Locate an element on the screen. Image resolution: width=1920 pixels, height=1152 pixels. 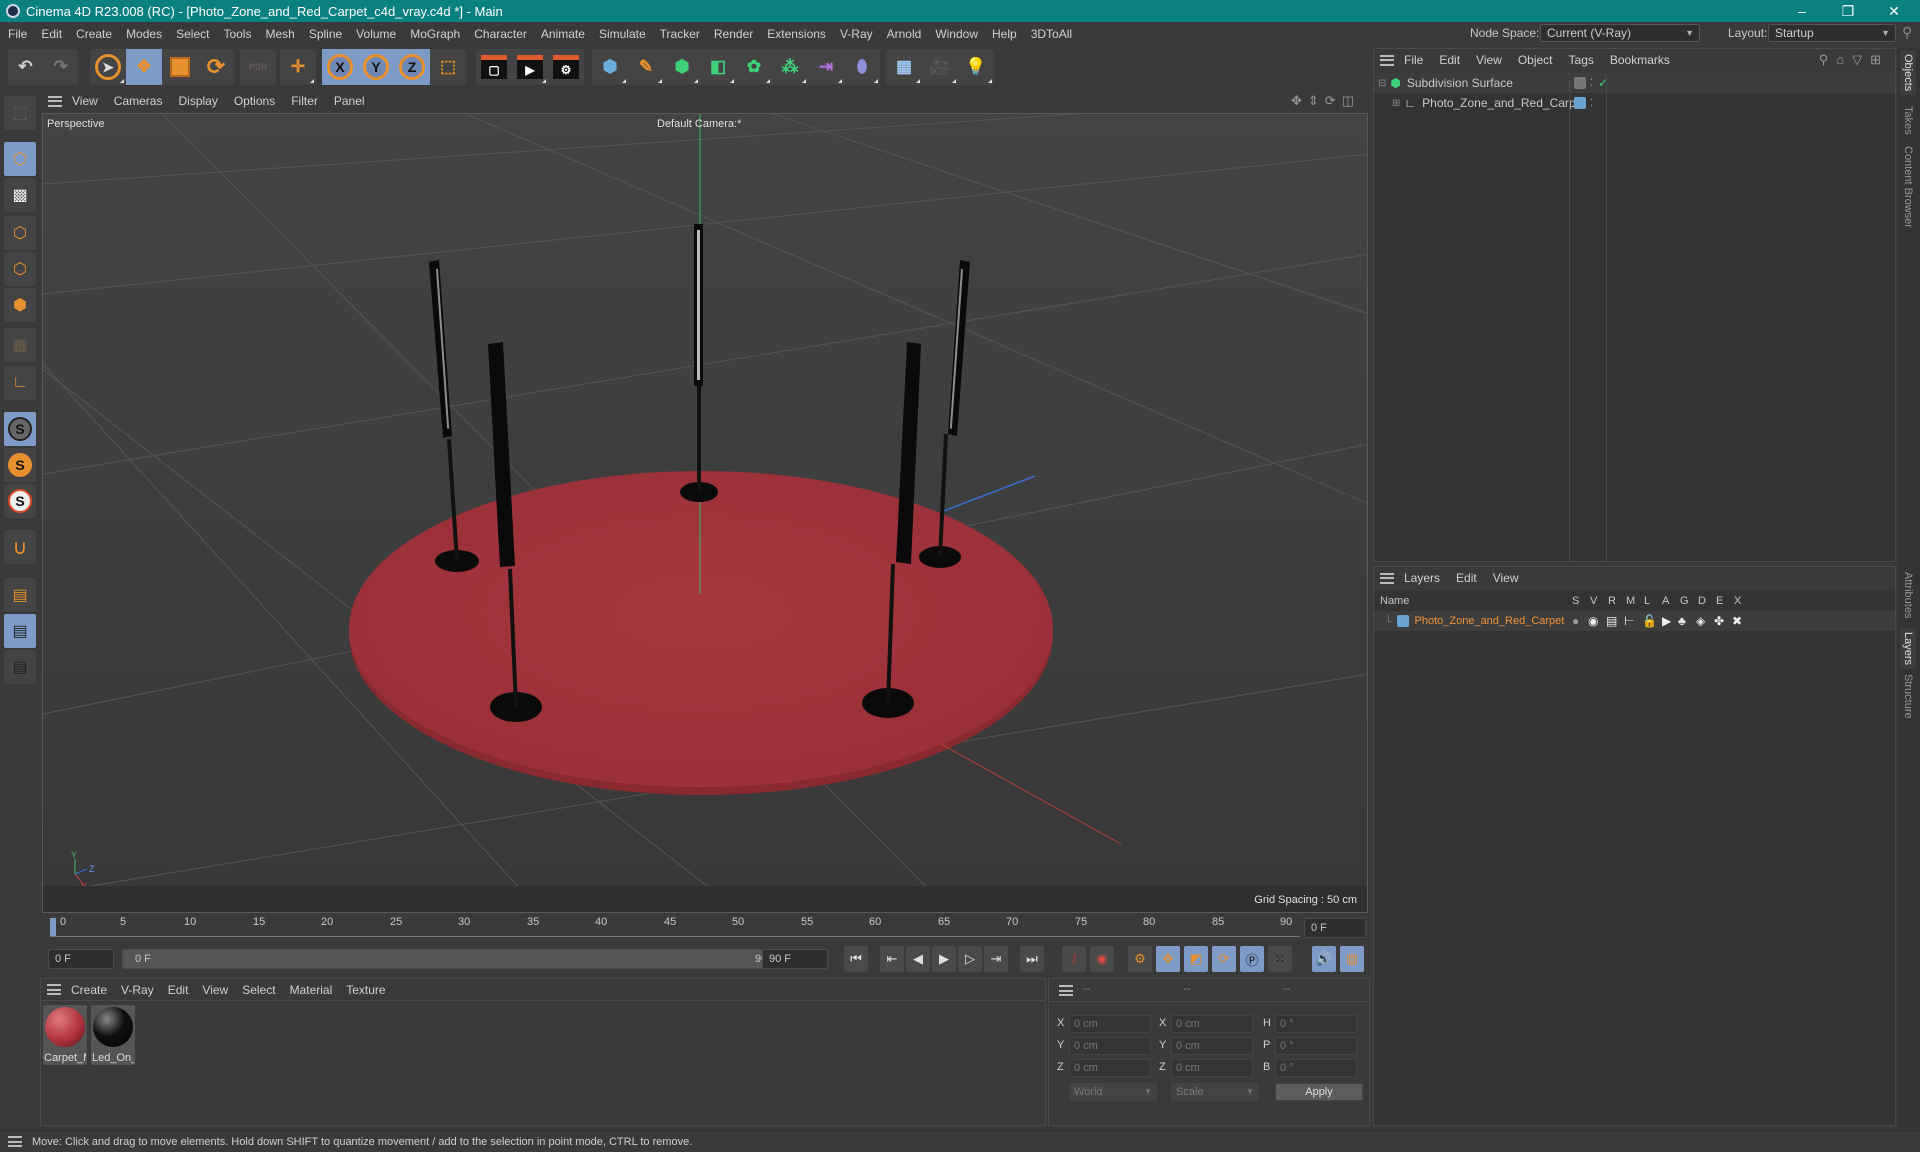
column-expressions: E is located at coordinates (1719, 601).